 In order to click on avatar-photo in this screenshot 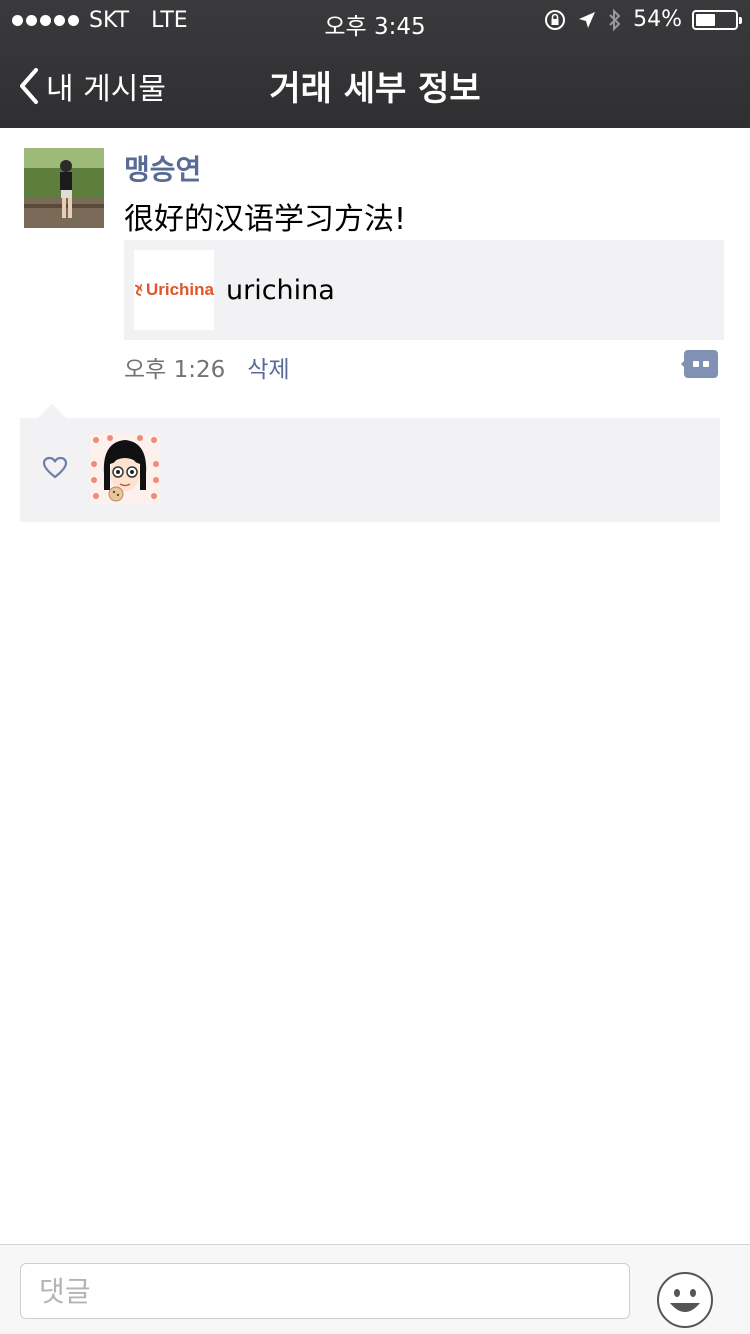, I will do `click(64, 188)`.